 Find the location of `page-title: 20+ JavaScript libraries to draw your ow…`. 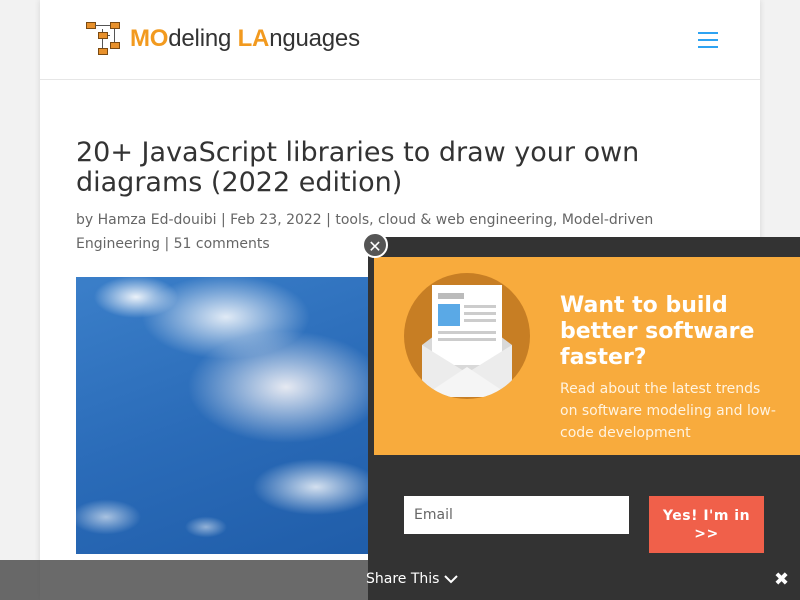

page-title: 20+ JavaScript libraries to draw your ow… is located at coordinates (358, 167).